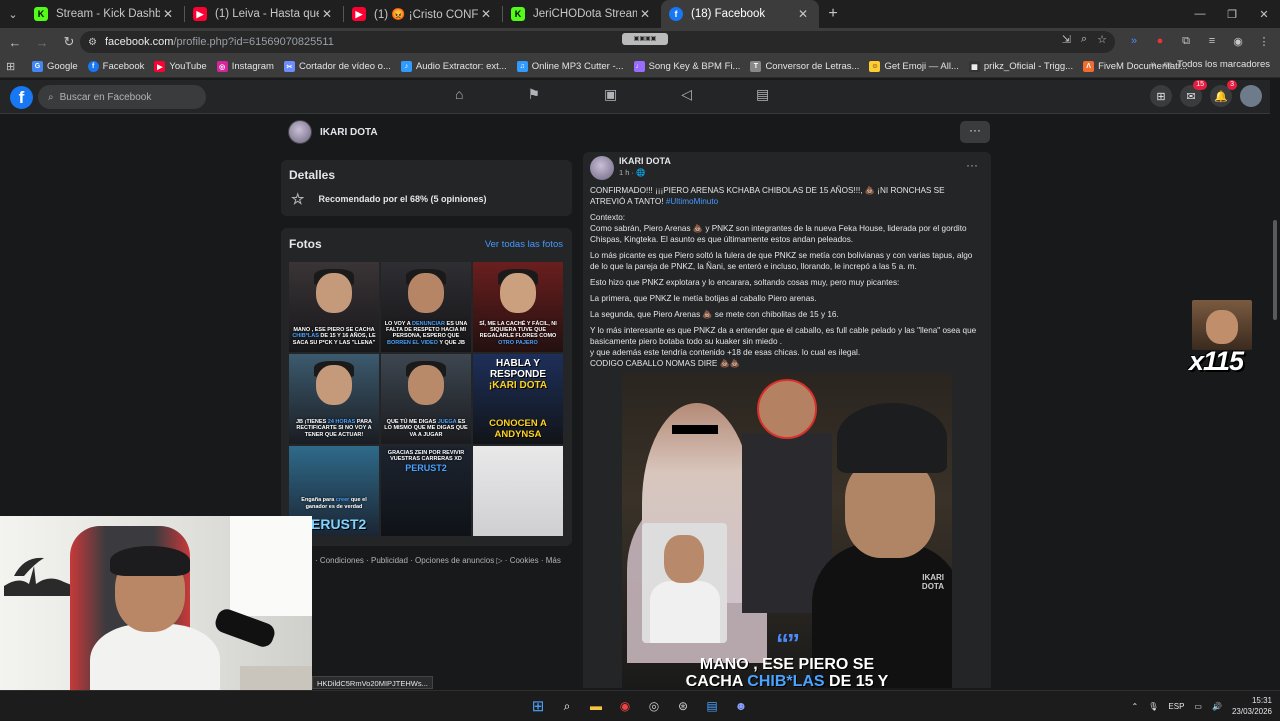 The image size is (1280, 721). I want to click on browser-tab: ▶ (1) Leiva - Hasta que me quede ✕, so click(264, 14).